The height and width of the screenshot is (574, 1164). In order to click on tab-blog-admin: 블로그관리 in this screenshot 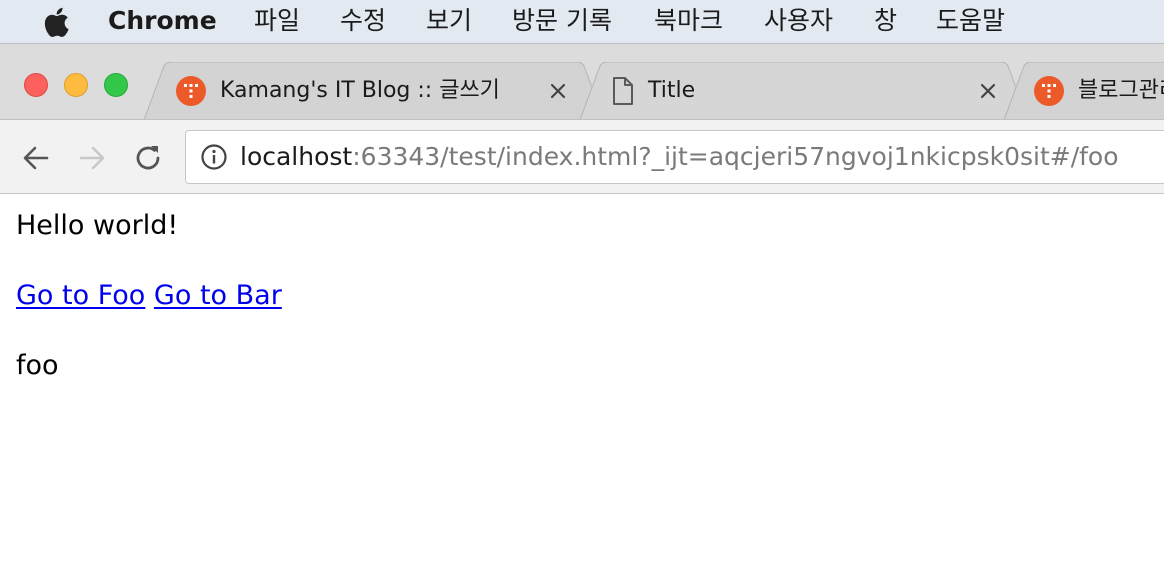, I will do `click(1084, 90)`.